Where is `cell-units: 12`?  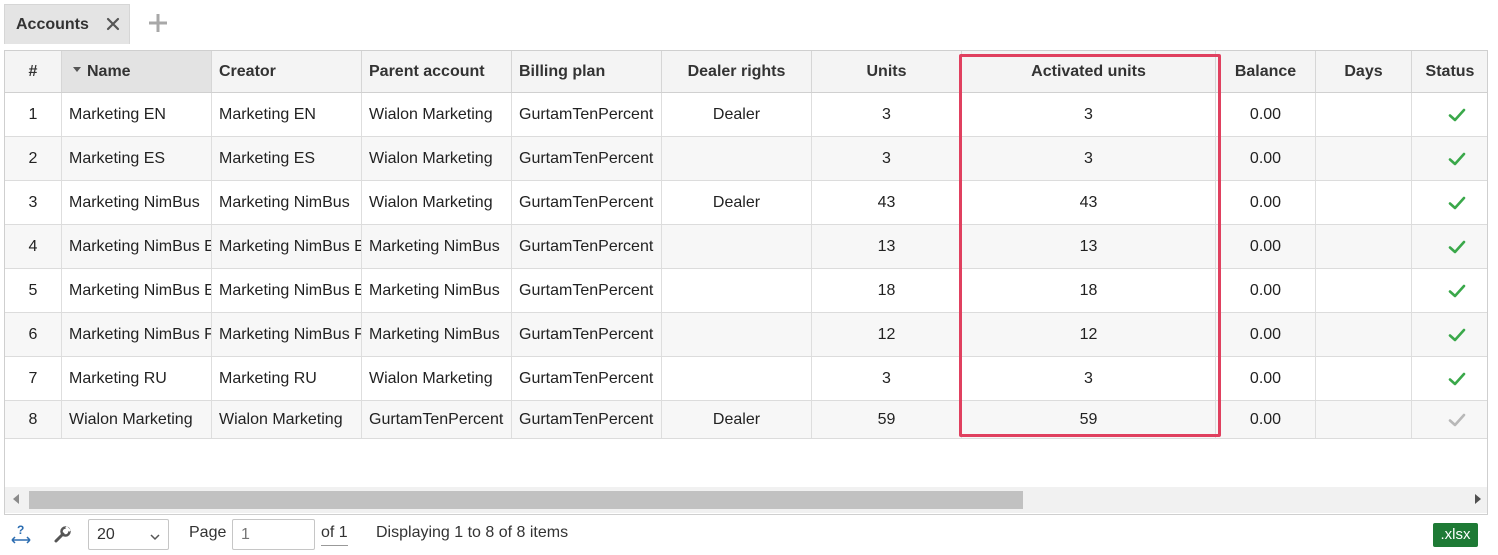 cell-units: 12 is located at coordinates (887, 334).